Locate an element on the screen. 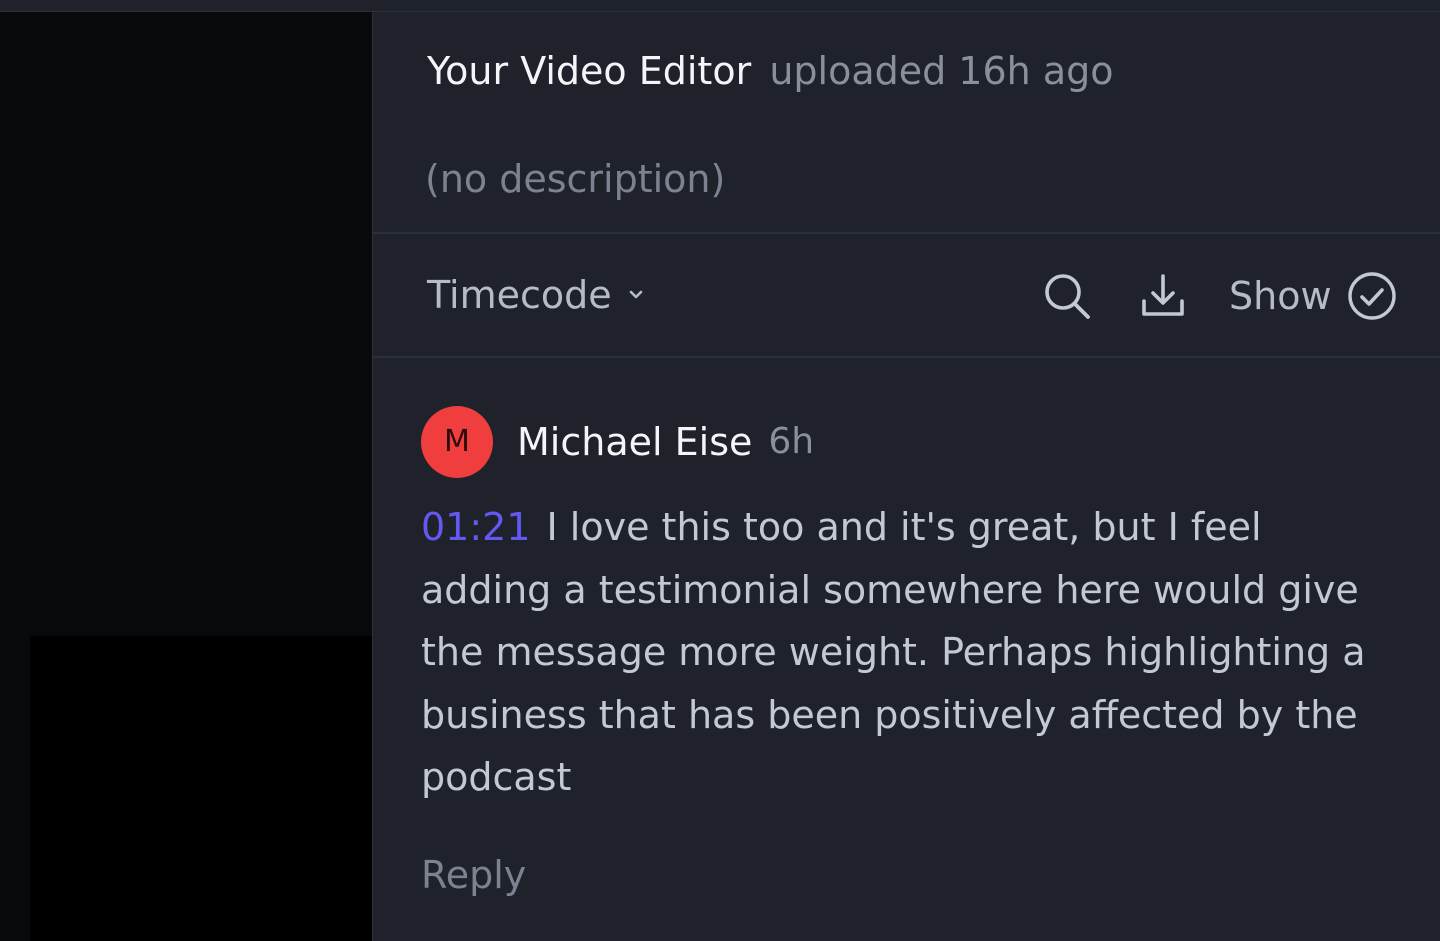 The height and width of the screenshot is (941, 1440). upload-time: uploaded 16h ago is located at coordinates (941, 71).